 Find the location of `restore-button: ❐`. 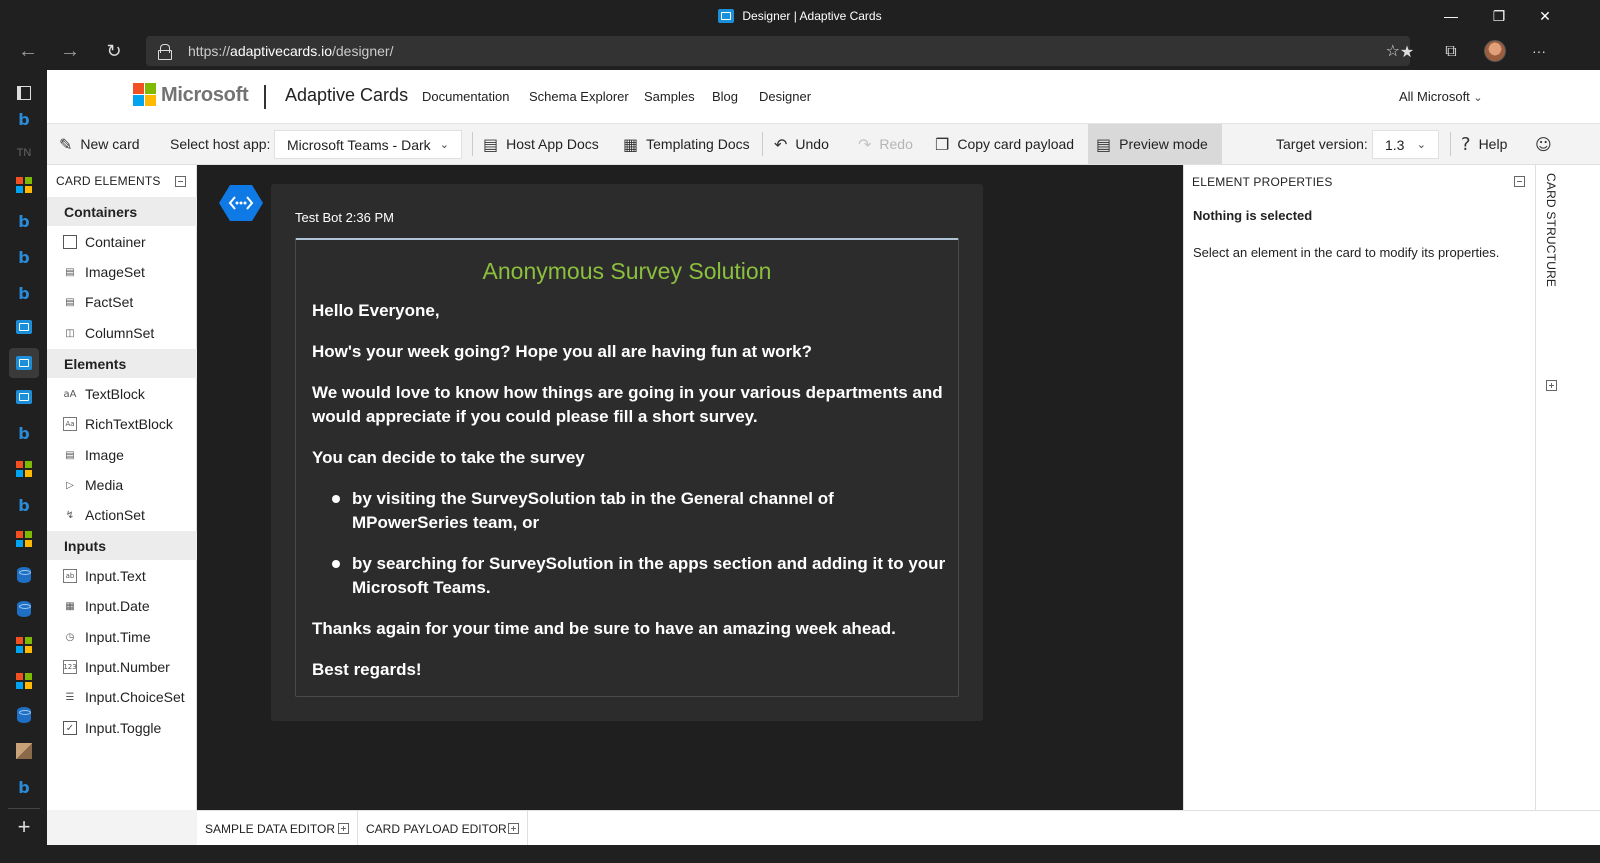

restore-button: ❐ is located at coordinates (1499, 16).